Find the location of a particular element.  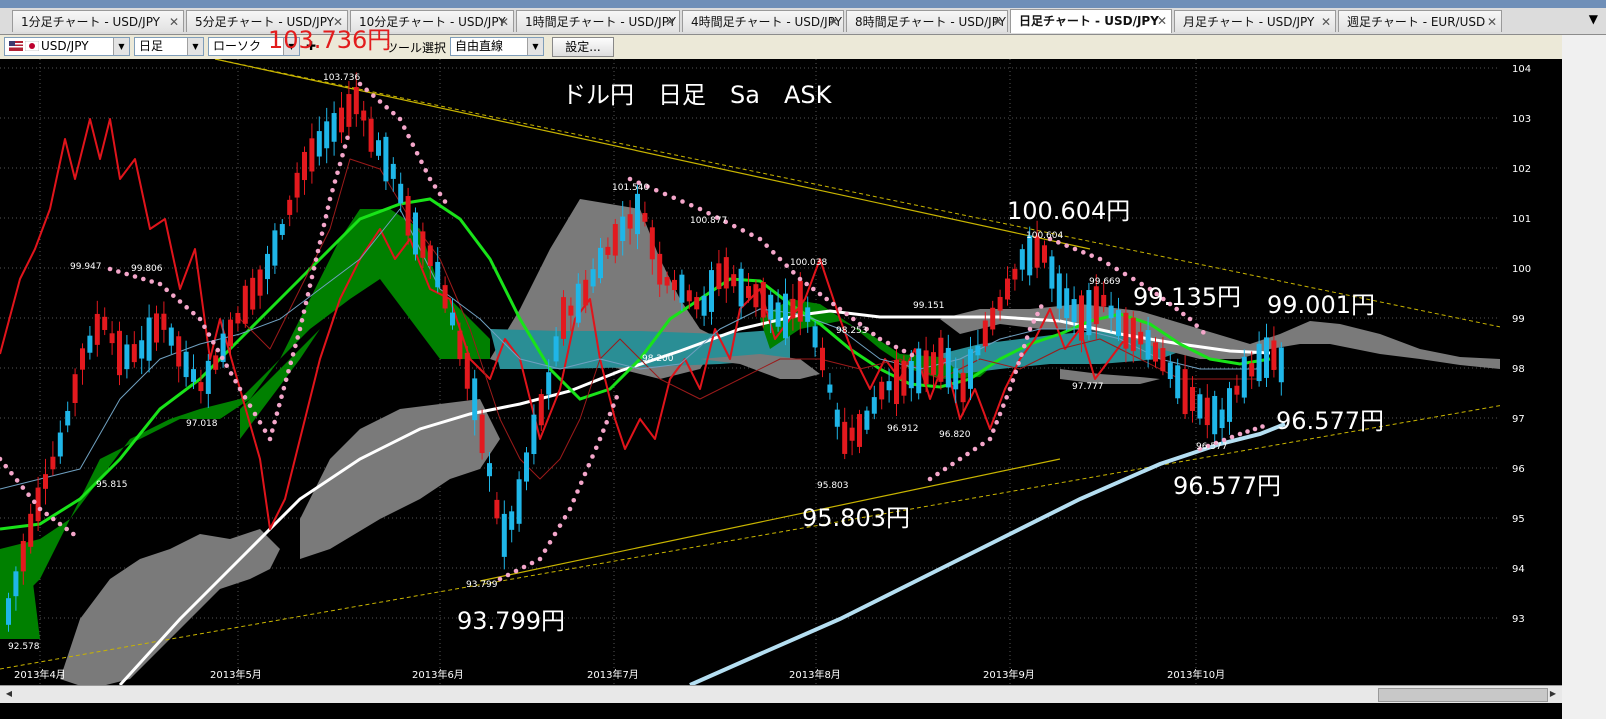

tab-list-dropdown-icon: ▼ is located at coordinates (1593, 19).